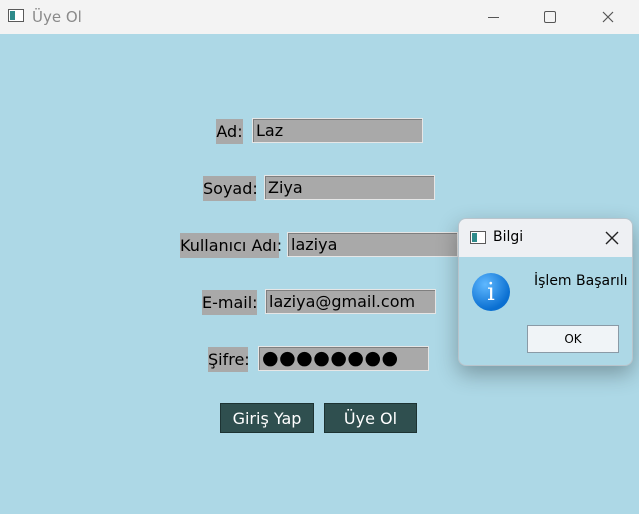  Describe the element at coordinates (319, 17) in the screenshot. I see `title-bar: Üye Ol` at that location.